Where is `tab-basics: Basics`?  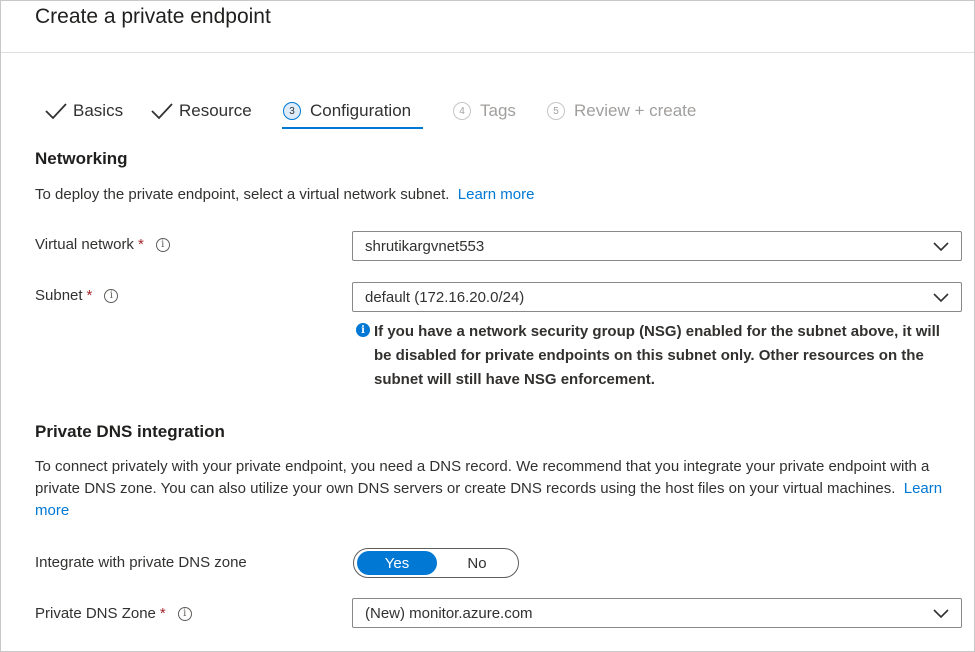
tab-basics: Basics is located at coordinates (83, 111).